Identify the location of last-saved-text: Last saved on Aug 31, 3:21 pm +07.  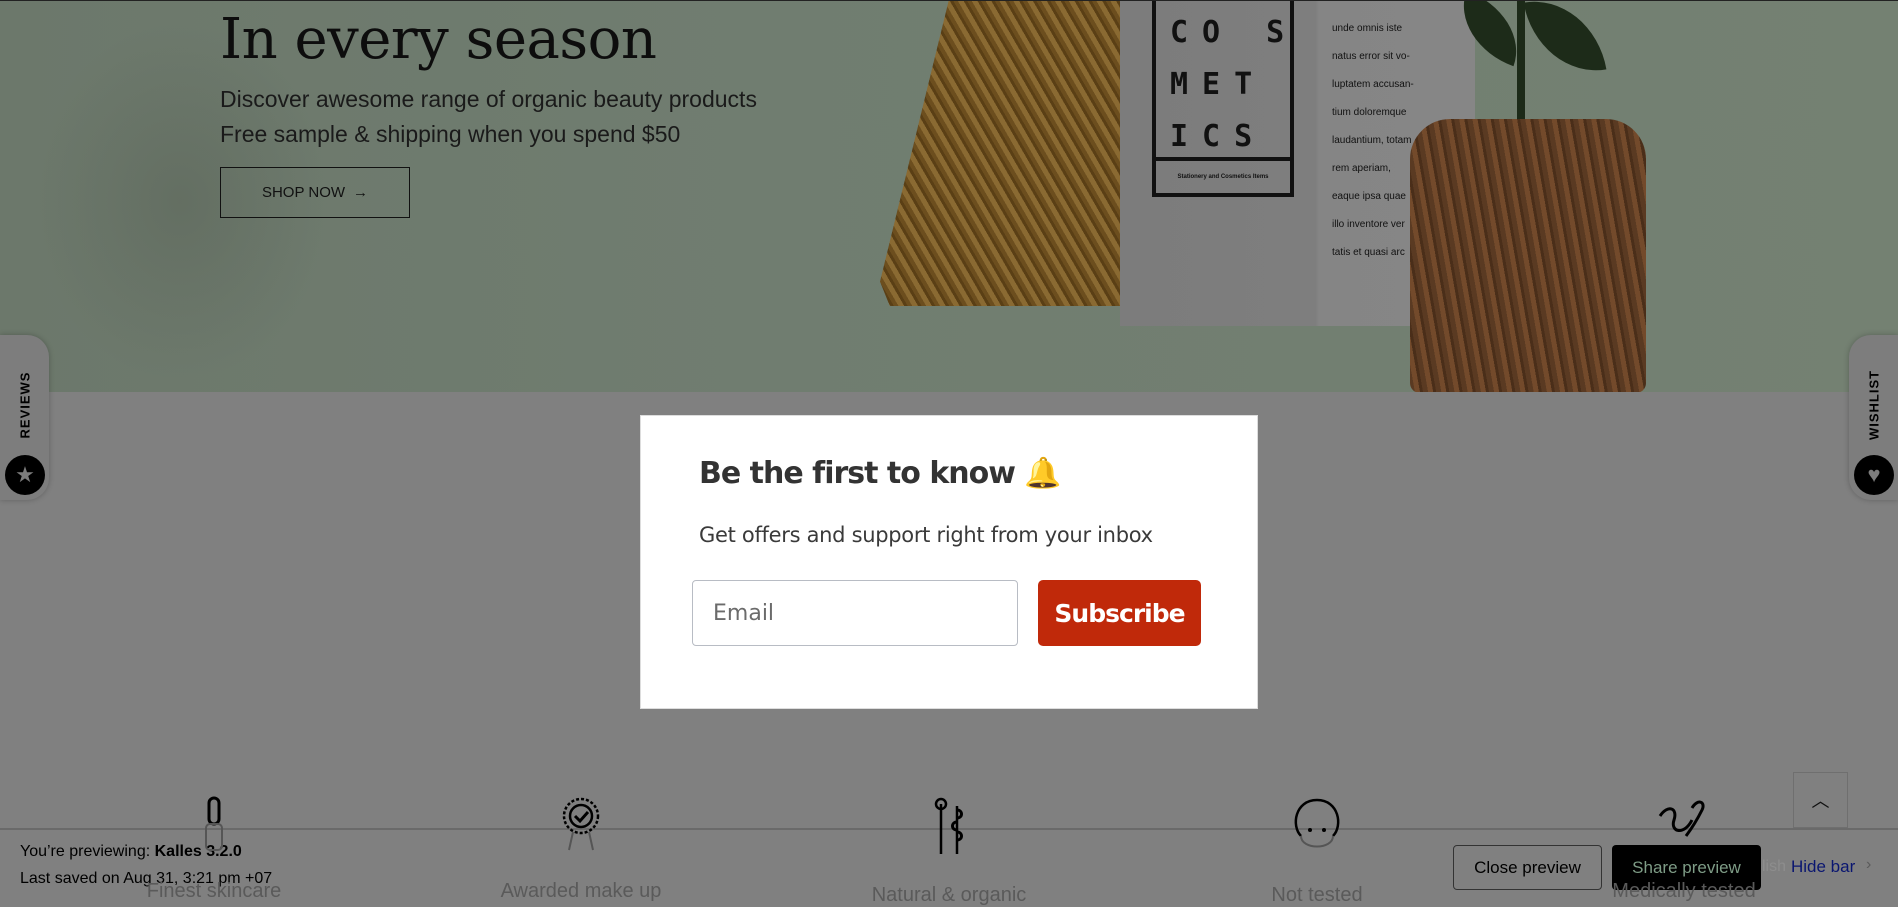
(146, 878).